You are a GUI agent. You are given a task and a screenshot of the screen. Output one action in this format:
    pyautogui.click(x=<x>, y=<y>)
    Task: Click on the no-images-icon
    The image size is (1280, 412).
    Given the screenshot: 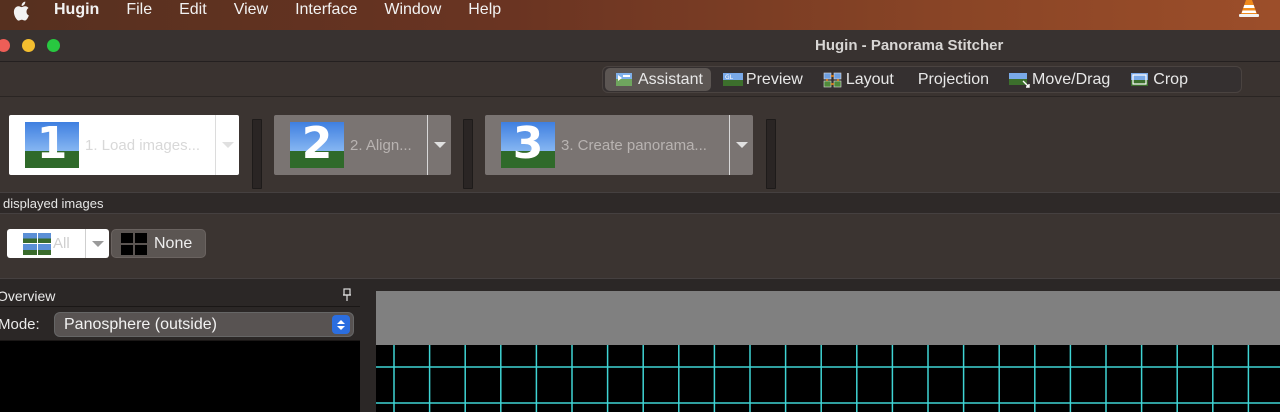 What is the action you would take?
    pyautogui.click(x=134, y=243)
    